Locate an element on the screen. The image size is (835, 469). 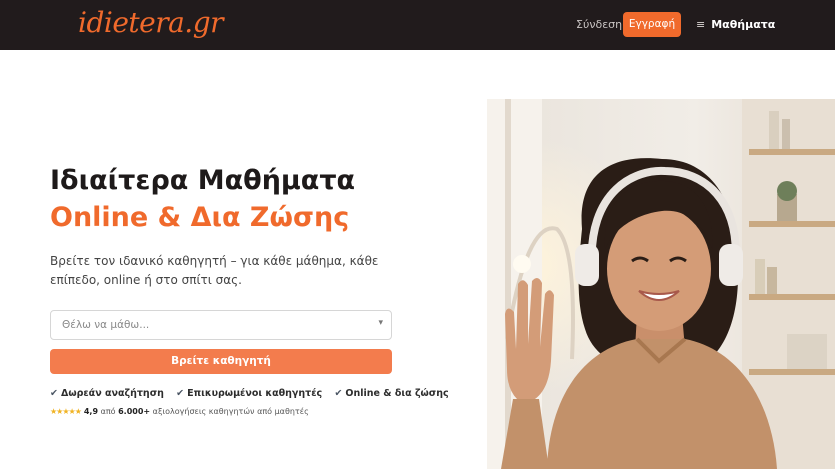
login-link: Σύνδεση is located at coordinates (599, 24).